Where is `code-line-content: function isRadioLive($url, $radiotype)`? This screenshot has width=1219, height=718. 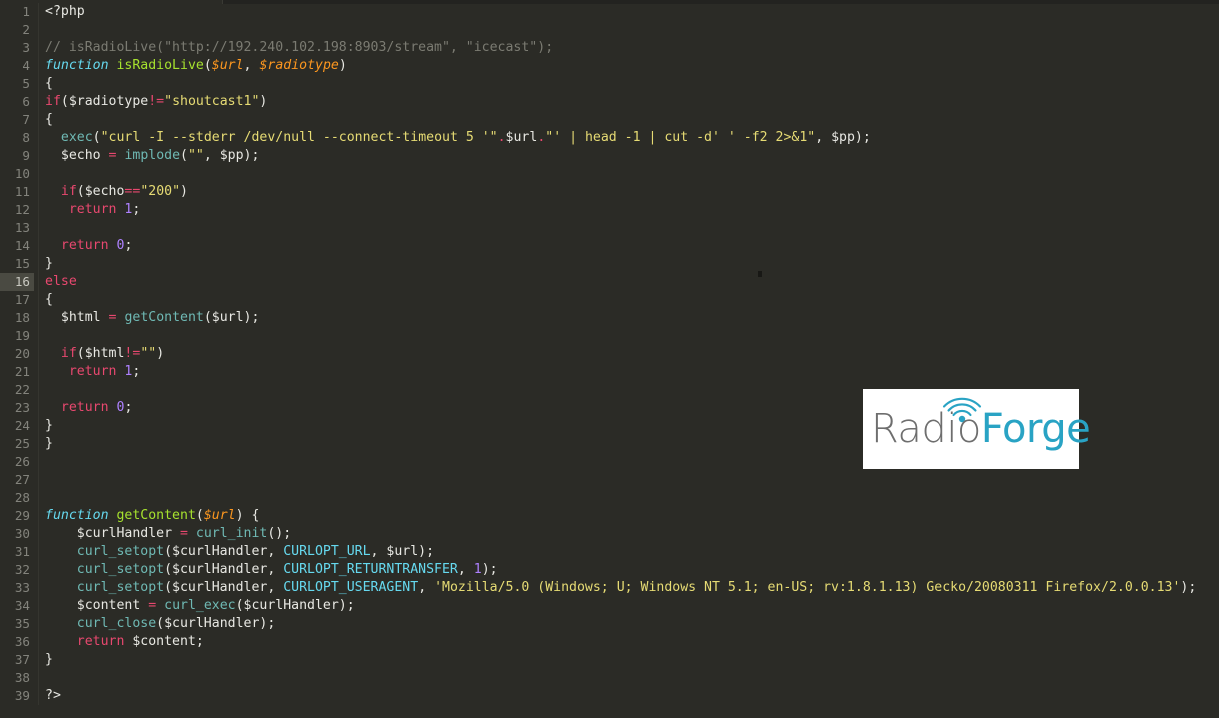 code-line-content: function isRadioLive($url, $radiotype) is located at coordinates (196, 66).